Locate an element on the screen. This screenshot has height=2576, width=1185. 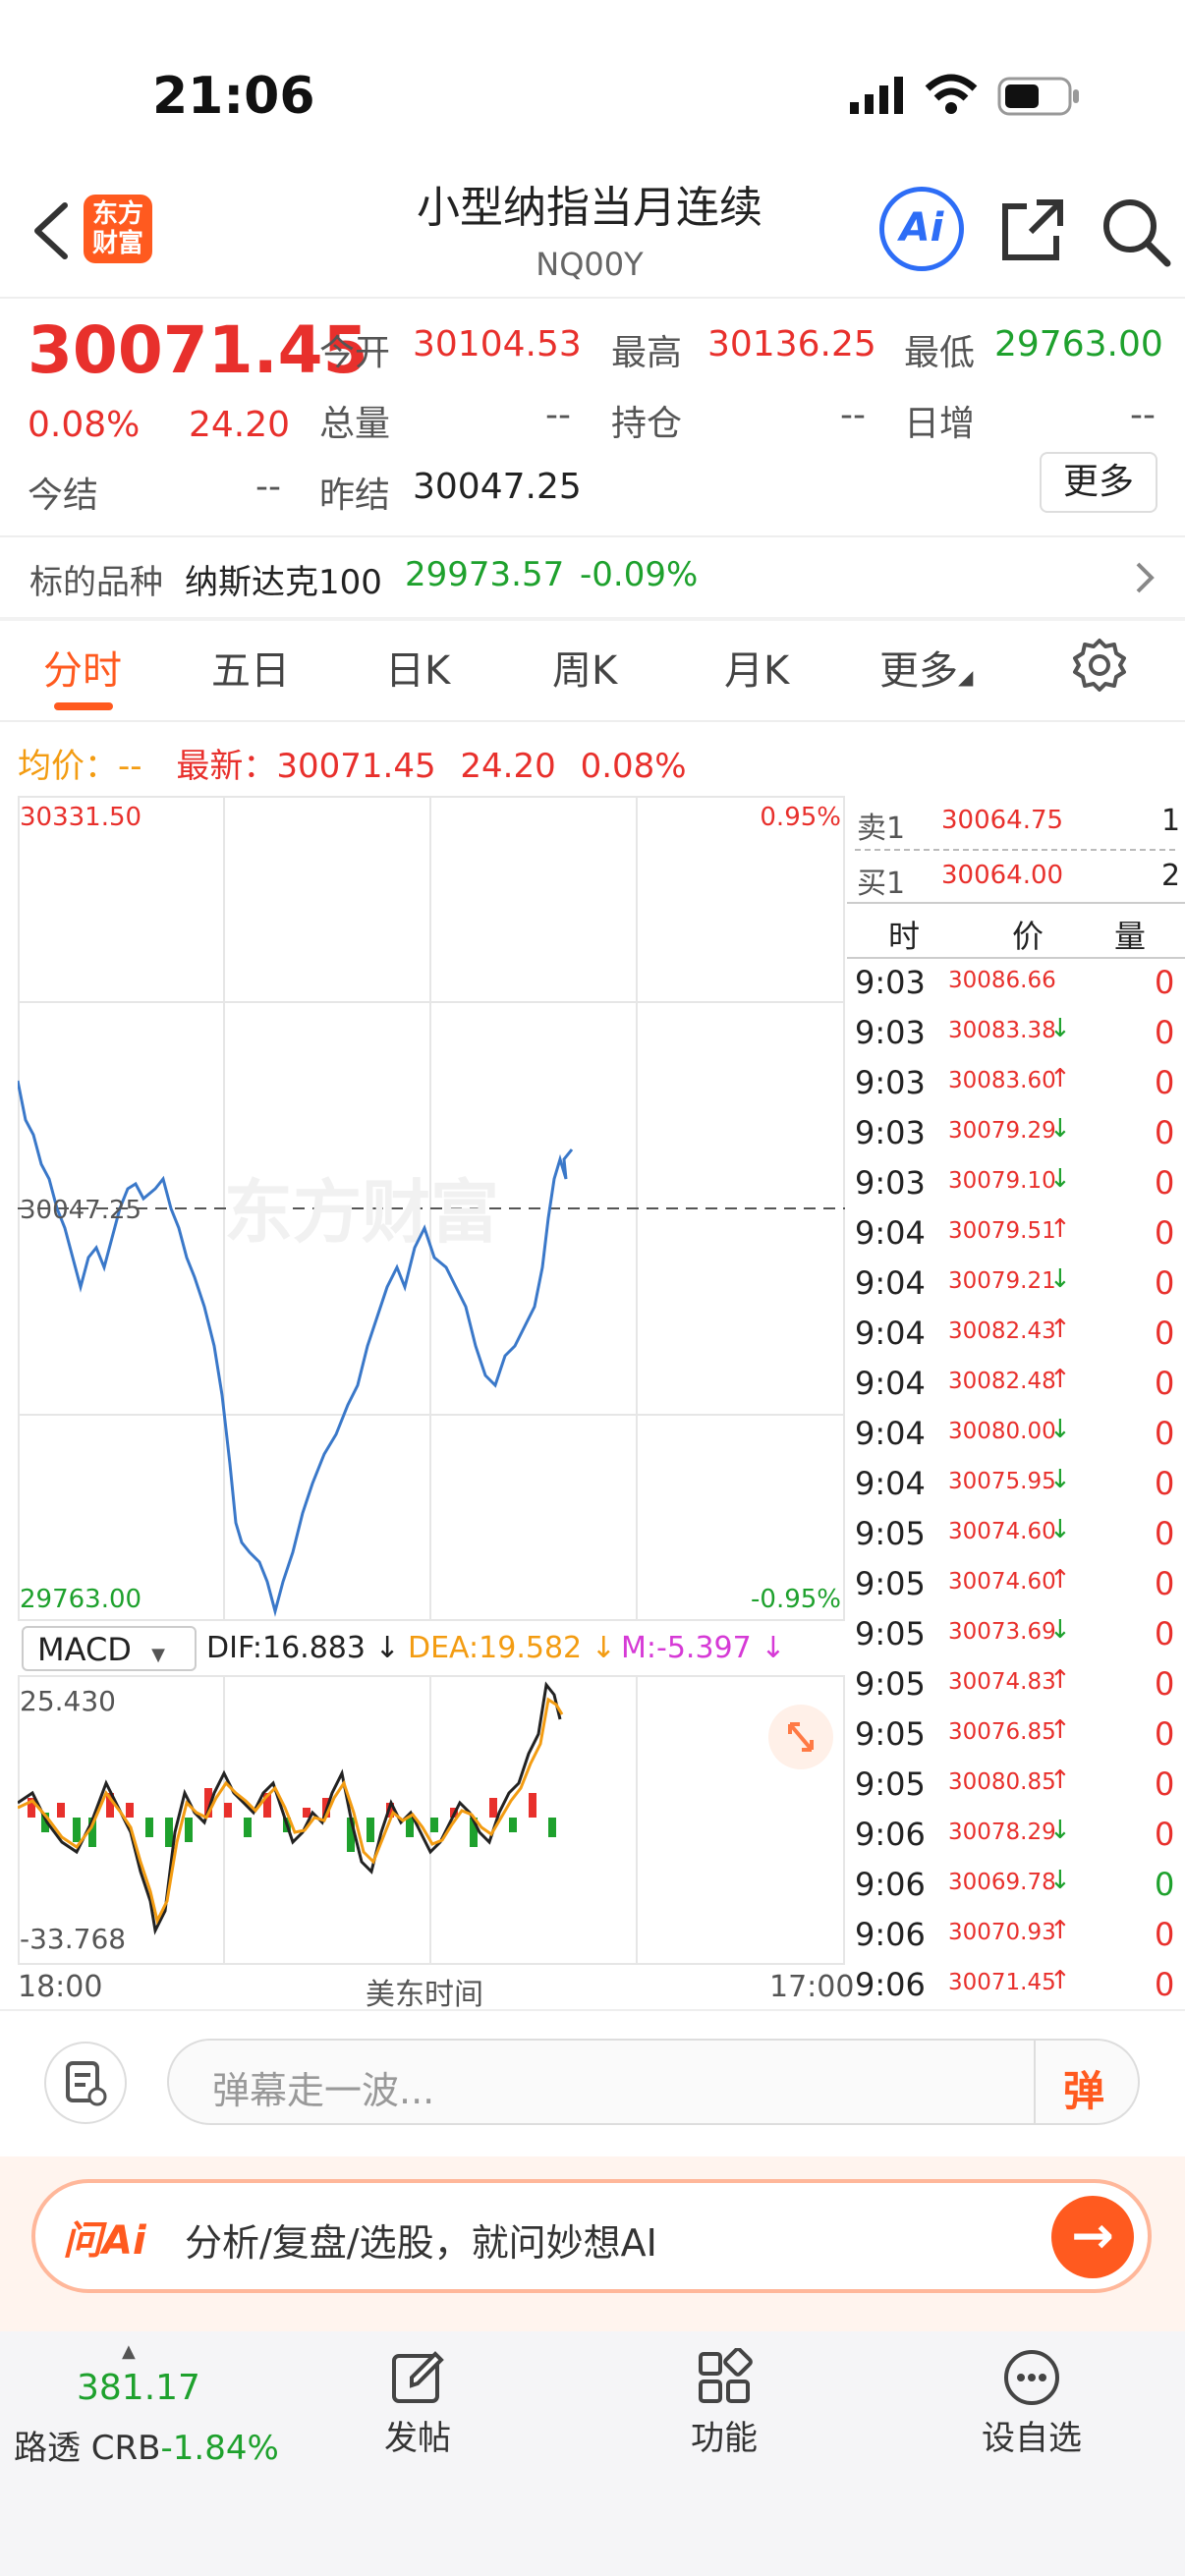
nav-post: 发帖 is located at coordinates (417, 2403).